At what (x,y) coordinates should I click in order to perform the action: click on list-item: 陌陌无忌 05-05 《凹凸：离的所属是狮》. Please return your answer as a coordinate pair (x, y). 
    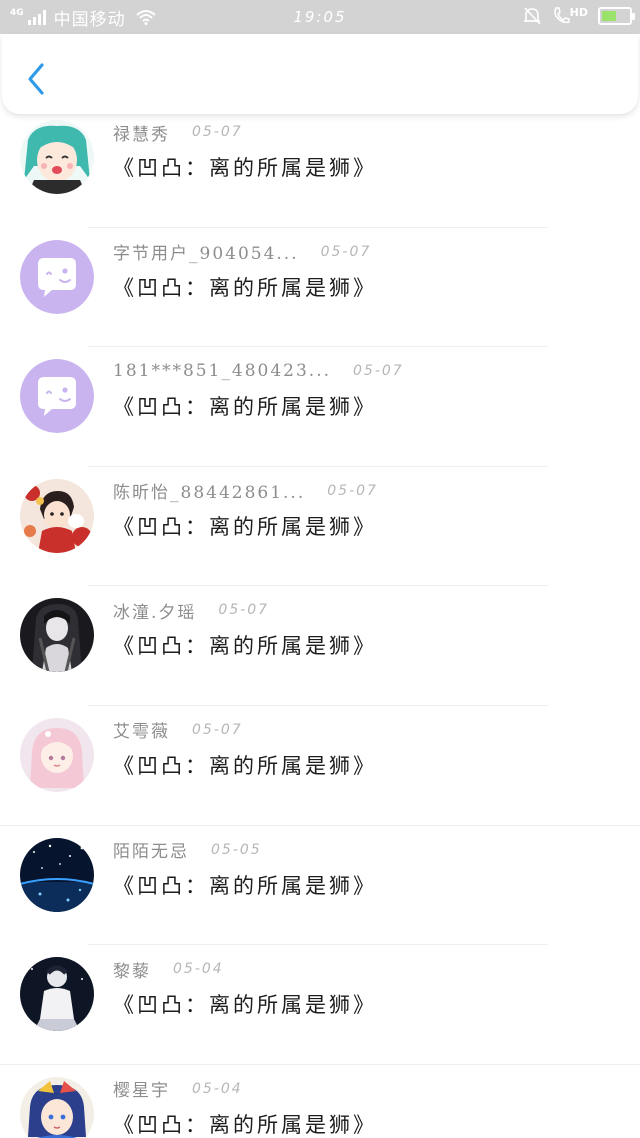
    Looking at the image, I should click on (320, 886).